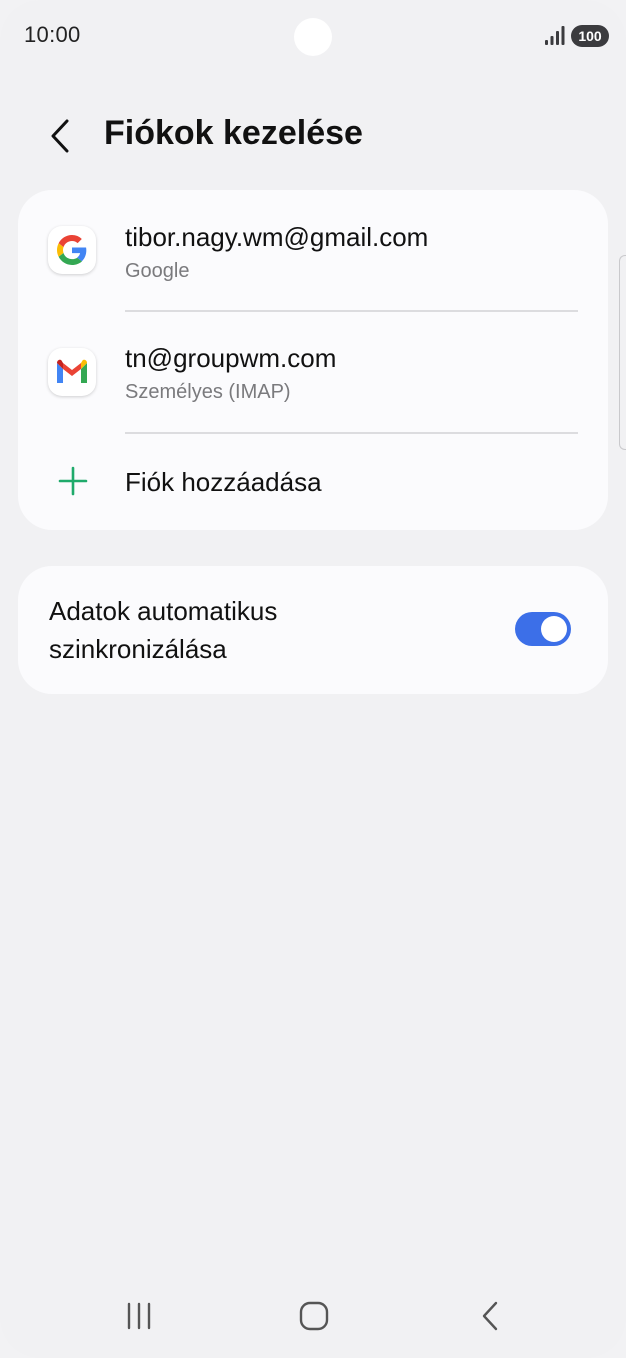  What do you see at coordinates (590, 36) in the screenshot?
I see `battery-indicator: 100` at bounding box center [590, 36].